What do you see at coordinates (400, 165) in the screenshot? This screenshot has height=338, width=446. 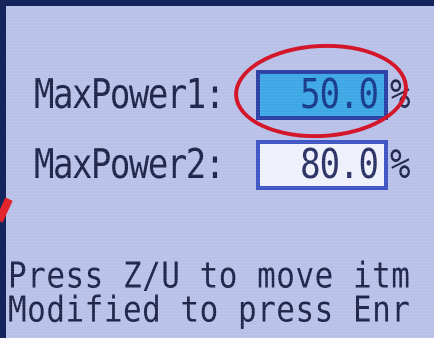 I see `max-power-2-unit: %` at bounding box center [400, 165].